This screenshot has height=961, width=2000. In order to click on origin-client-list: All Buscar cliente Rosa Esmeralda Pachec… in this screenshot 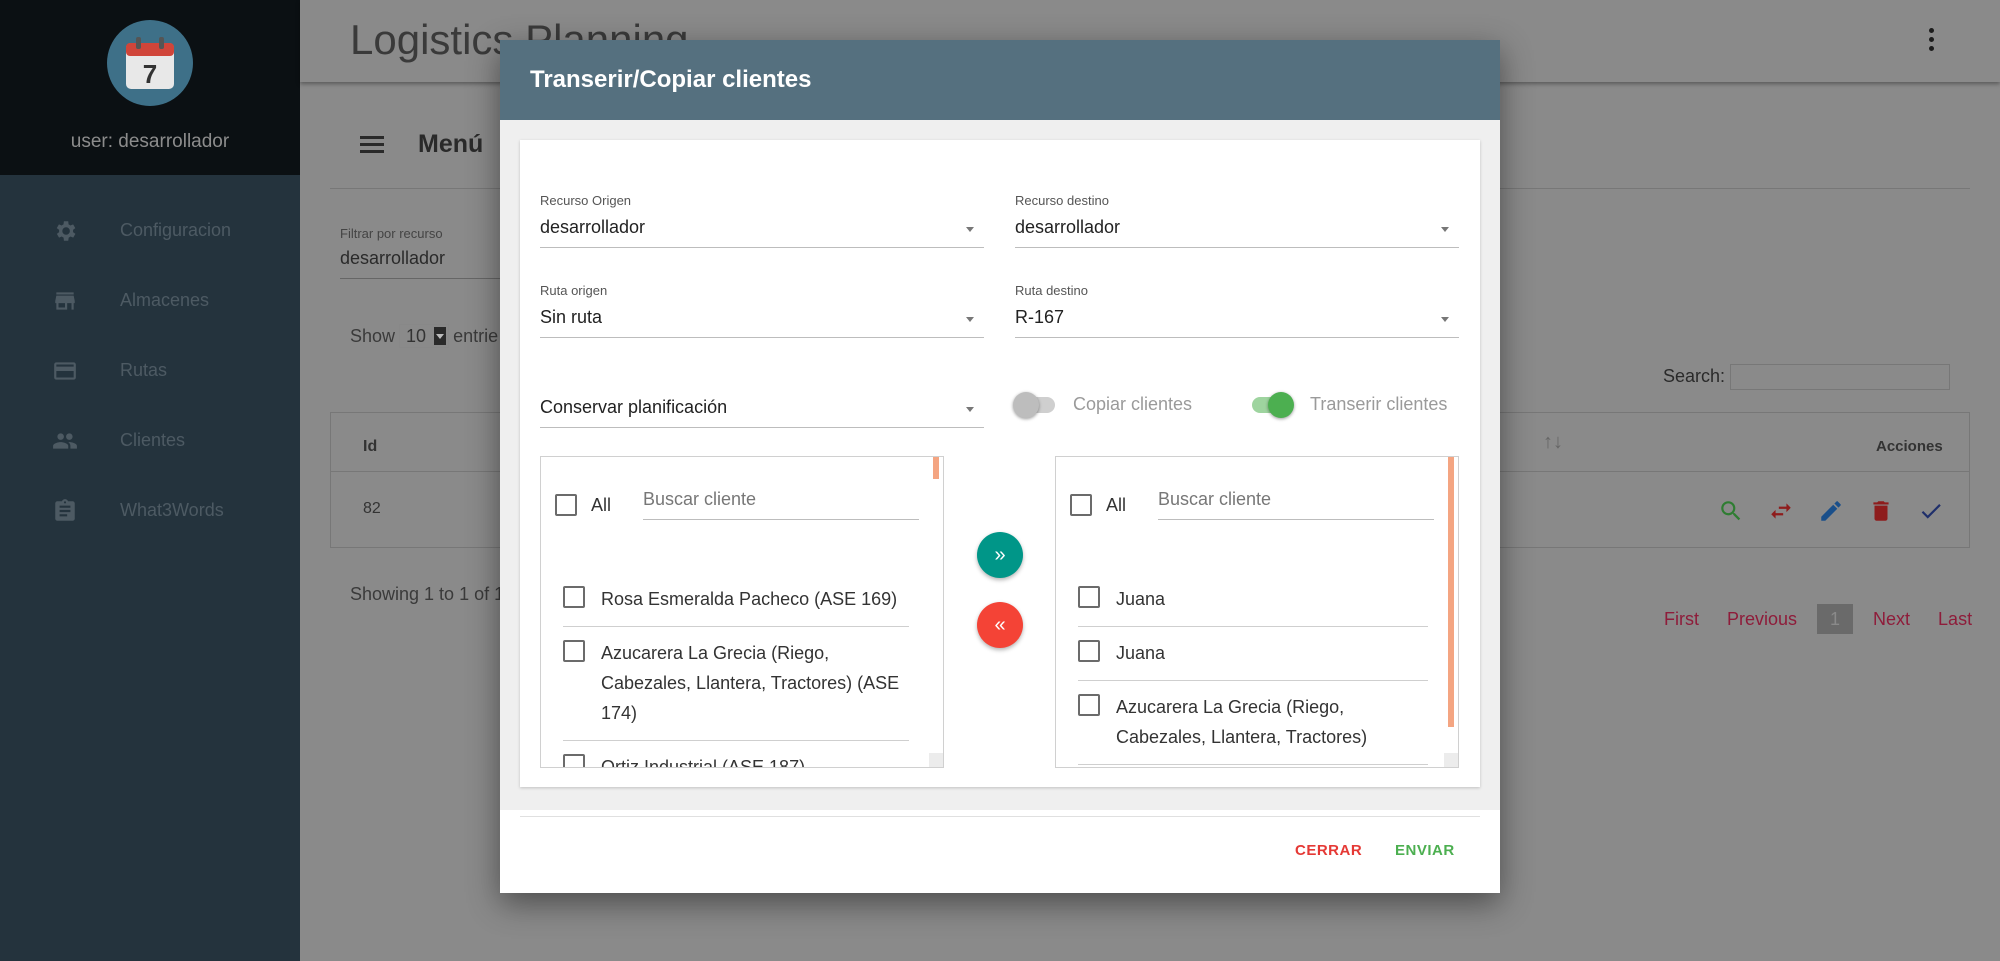, I will do `click(742, 612)`.